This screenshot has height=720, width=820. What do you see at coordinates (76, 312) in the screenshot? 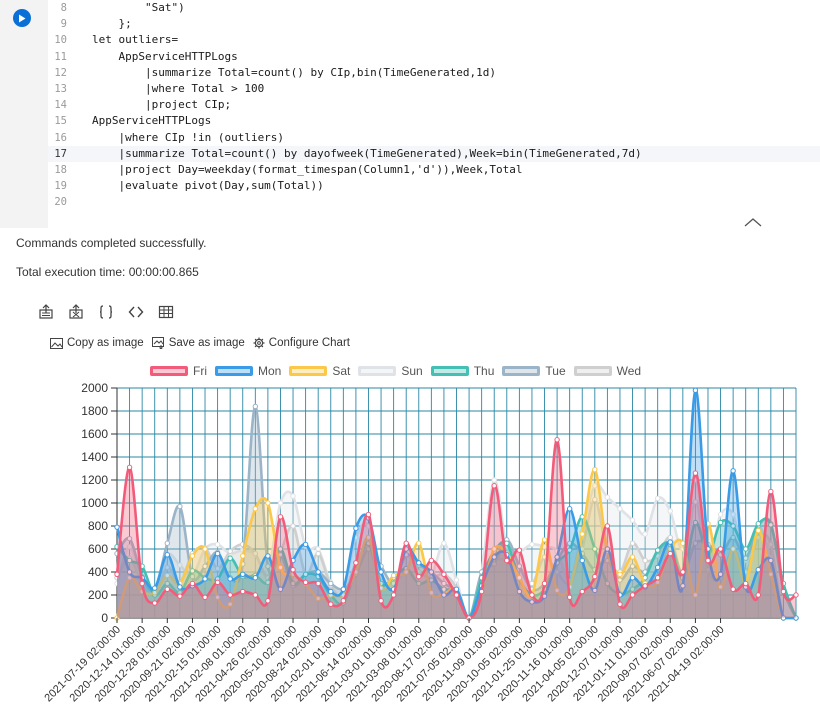
I see `export-excel-icon` at bounding box center [76, 312].